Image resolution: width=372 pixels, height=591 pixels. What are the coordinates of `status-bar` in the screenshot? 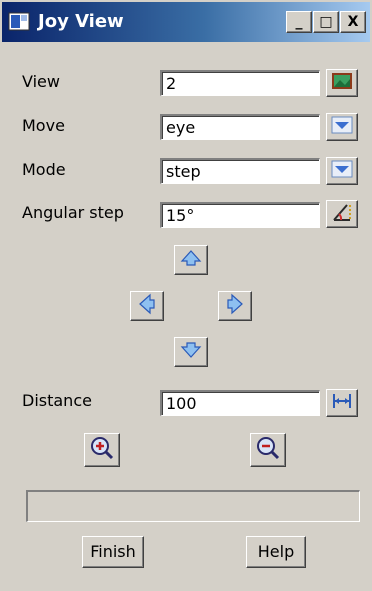 It's located at (193, 506).